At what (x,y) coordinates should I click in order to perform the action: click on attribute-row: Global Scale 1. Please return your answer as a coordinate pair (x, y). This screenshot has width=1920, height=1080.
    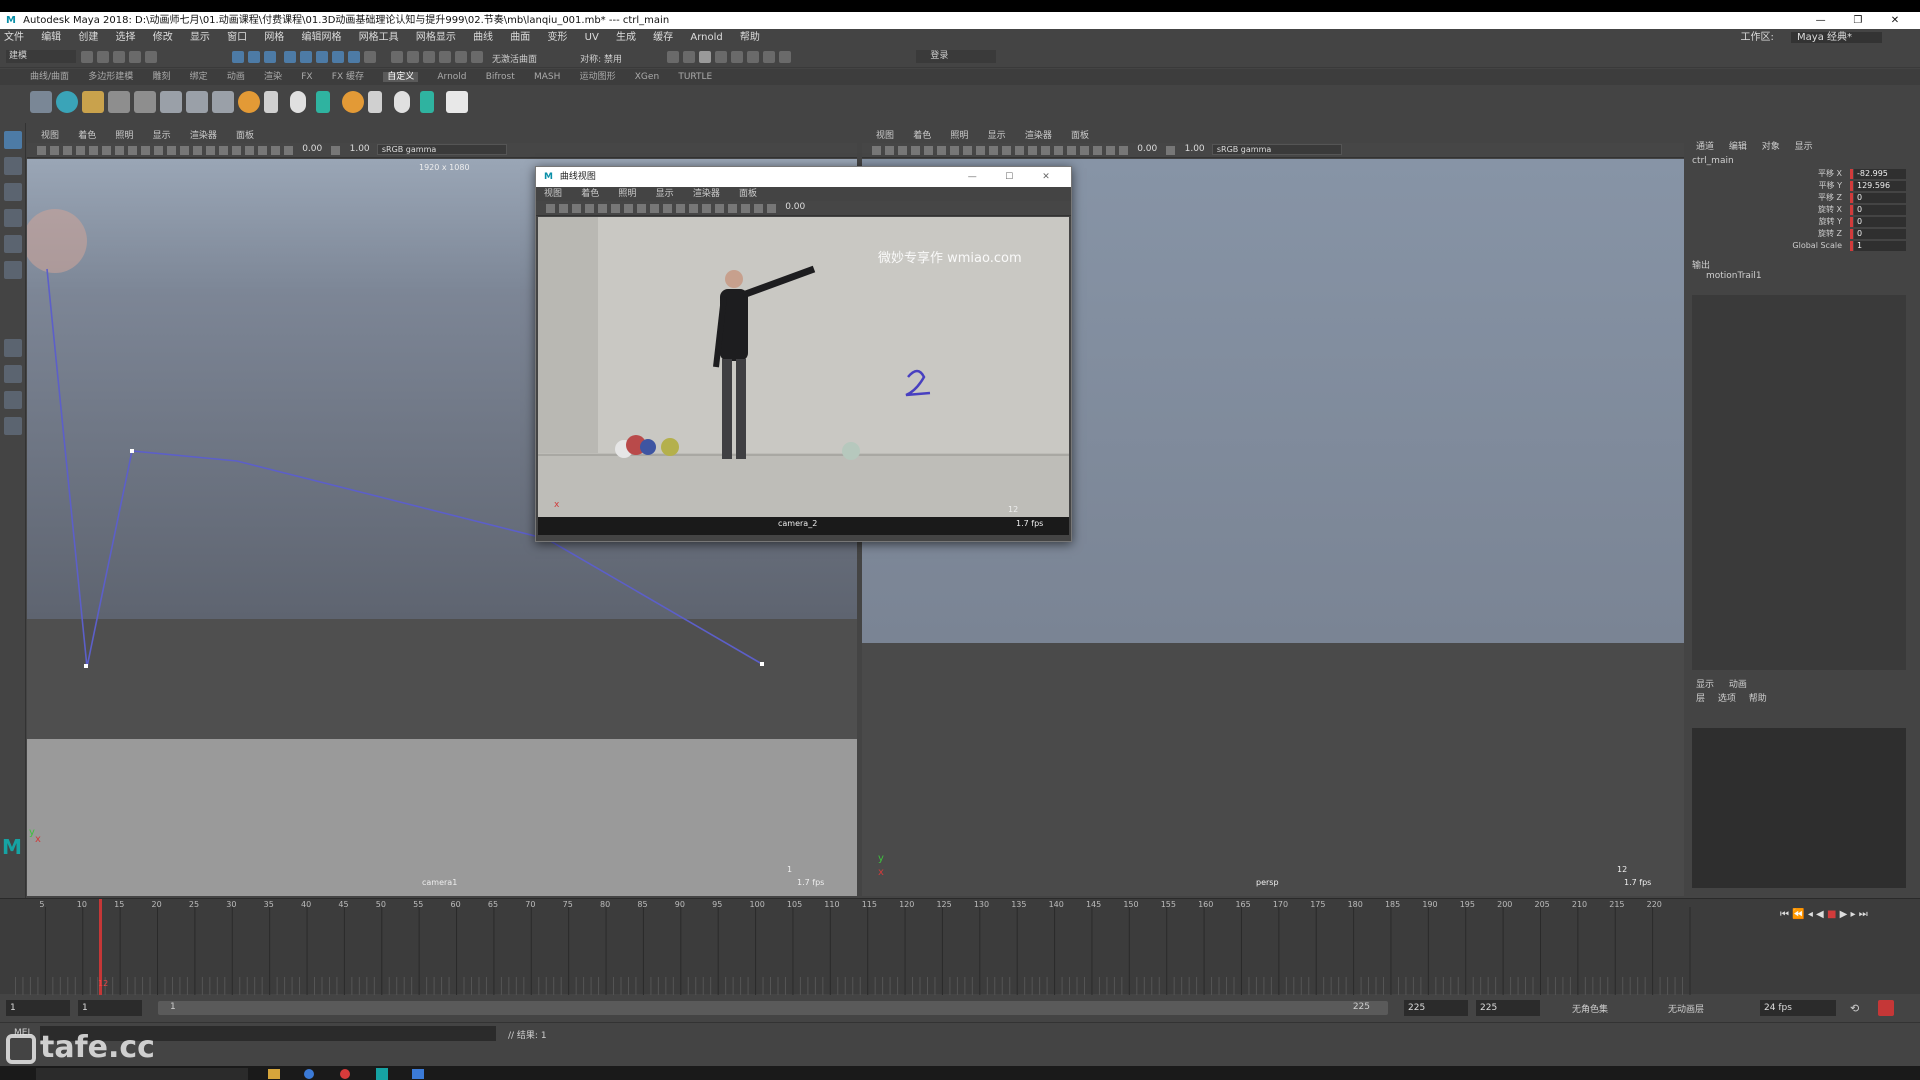
    Looking at the image, I should click on (1796, 246).